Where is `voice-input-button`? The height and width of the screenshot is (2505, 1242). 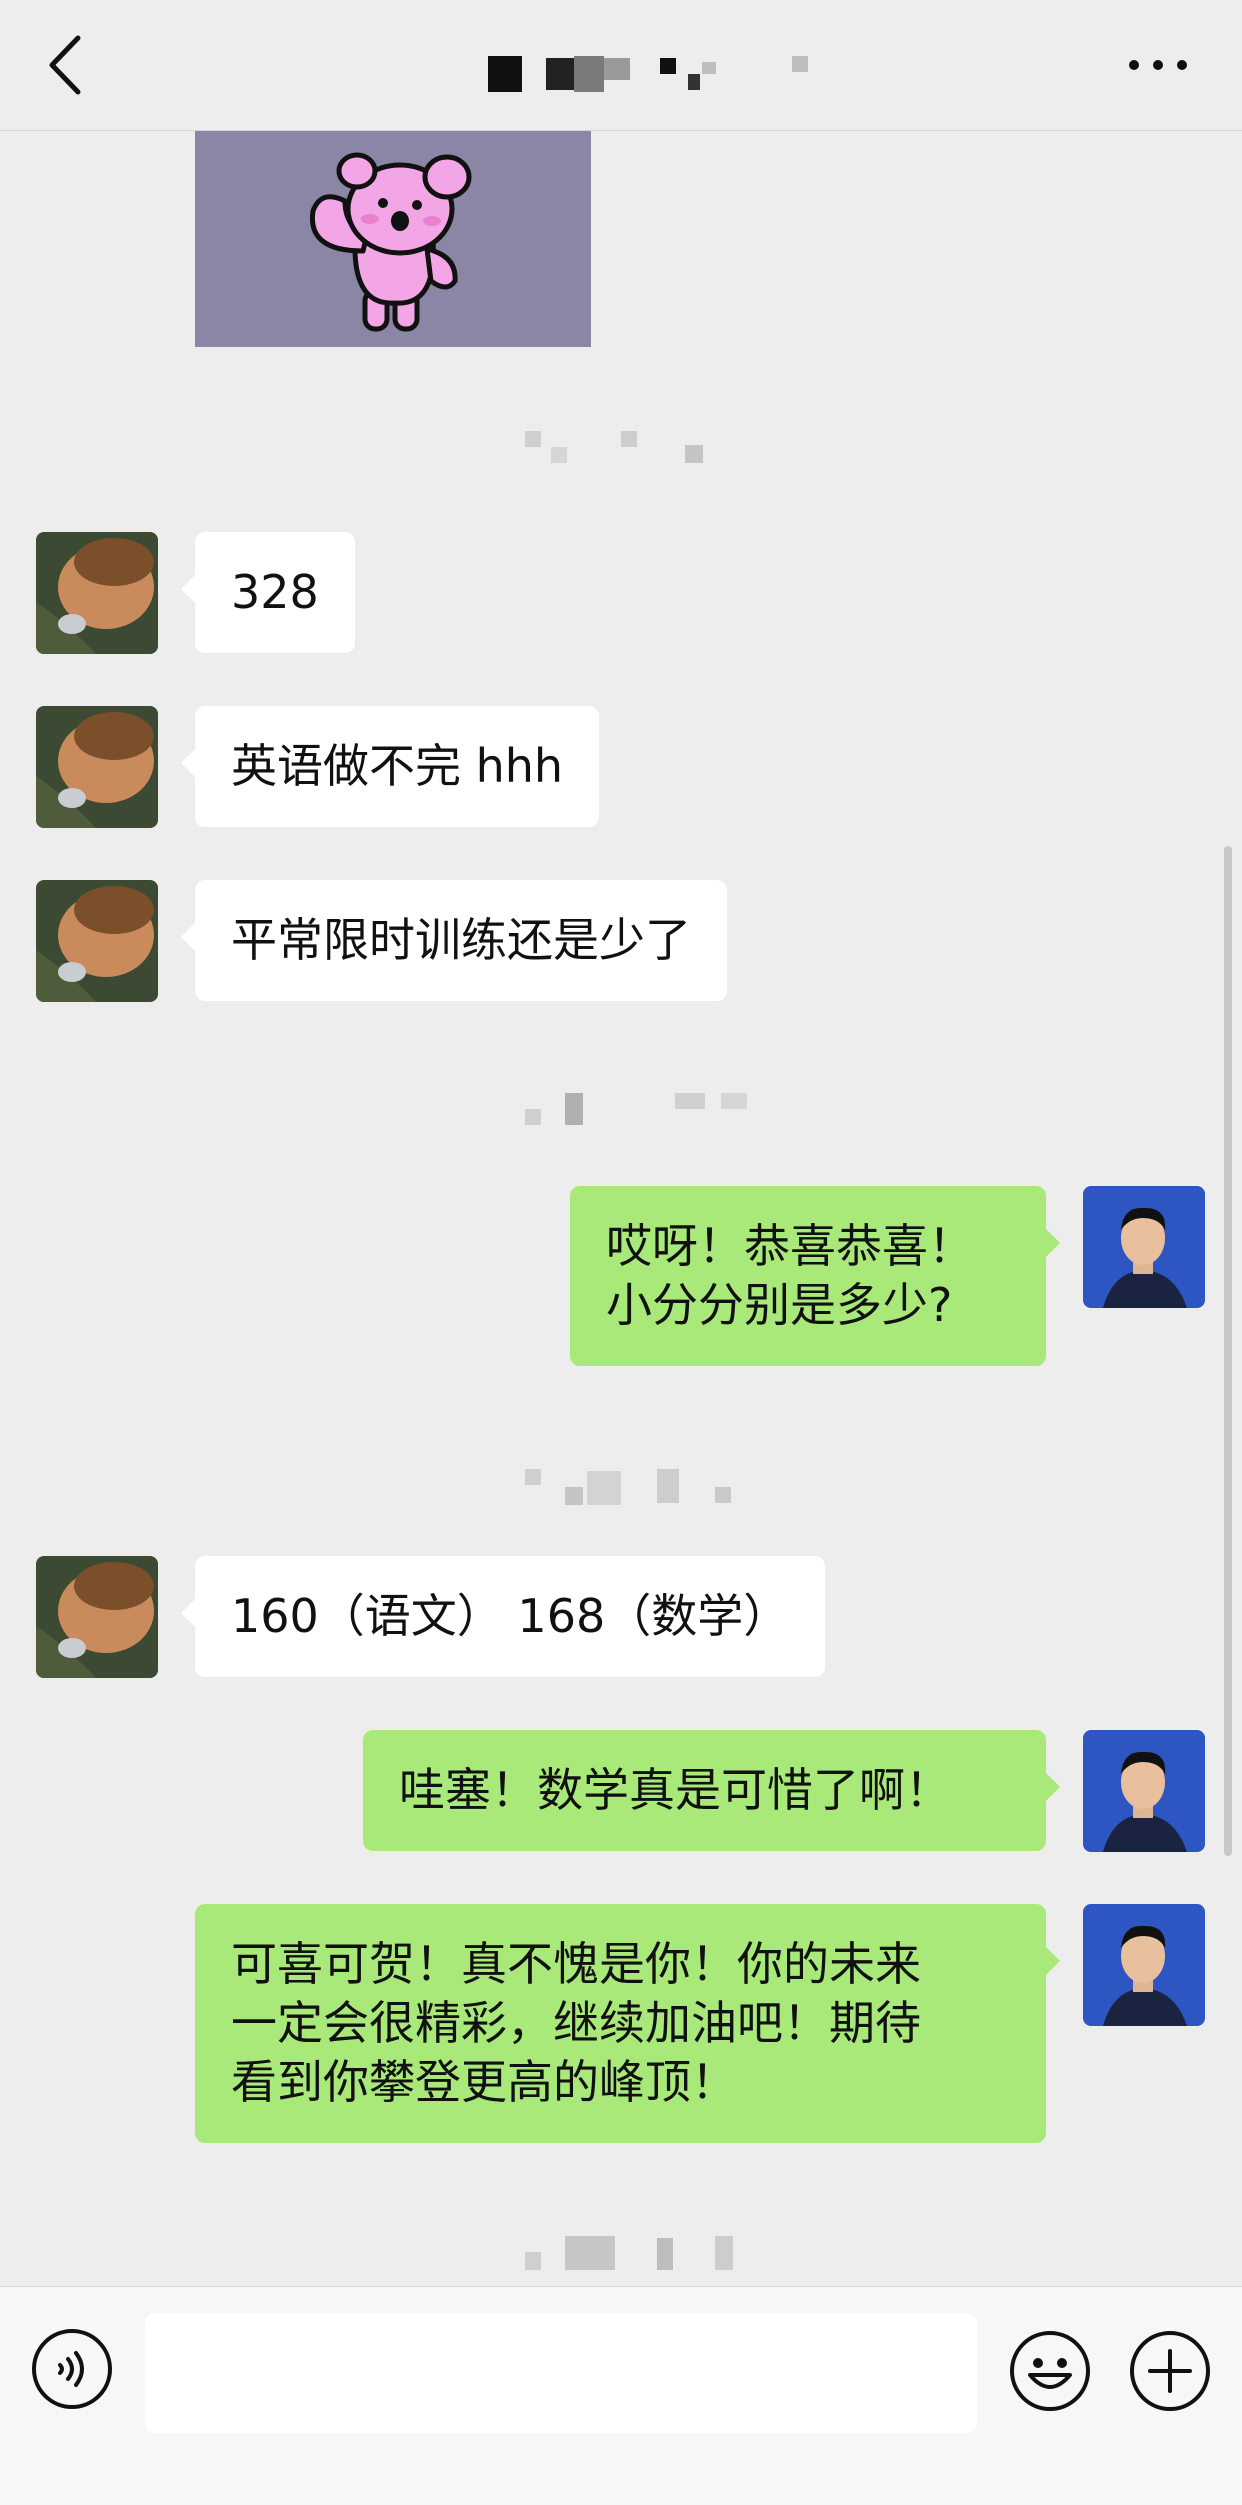
voice-input-button is located at coordinates (72, 2369).